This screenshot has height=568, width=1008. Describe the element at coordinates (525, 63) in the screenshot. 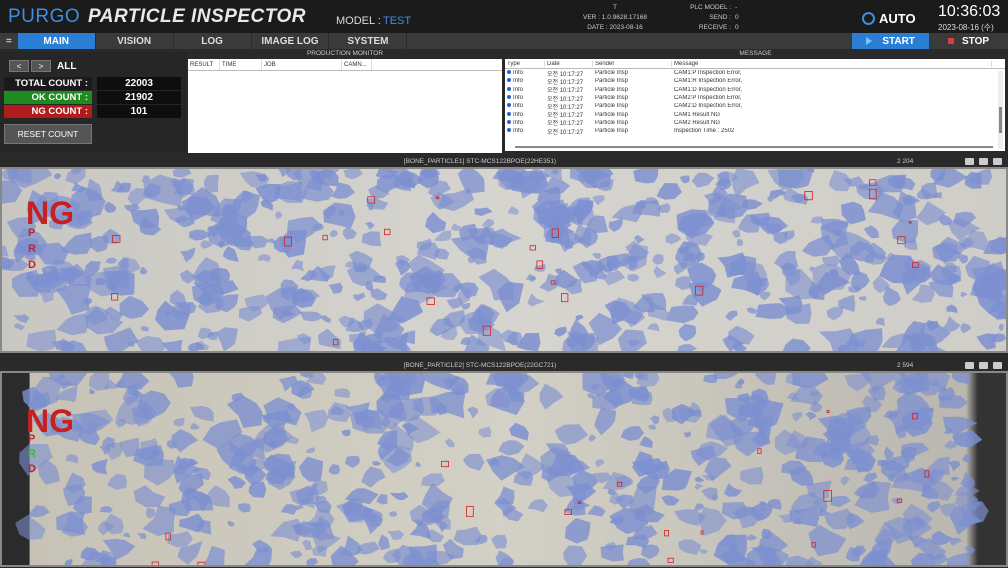

I see `col-type: Type` at that location.